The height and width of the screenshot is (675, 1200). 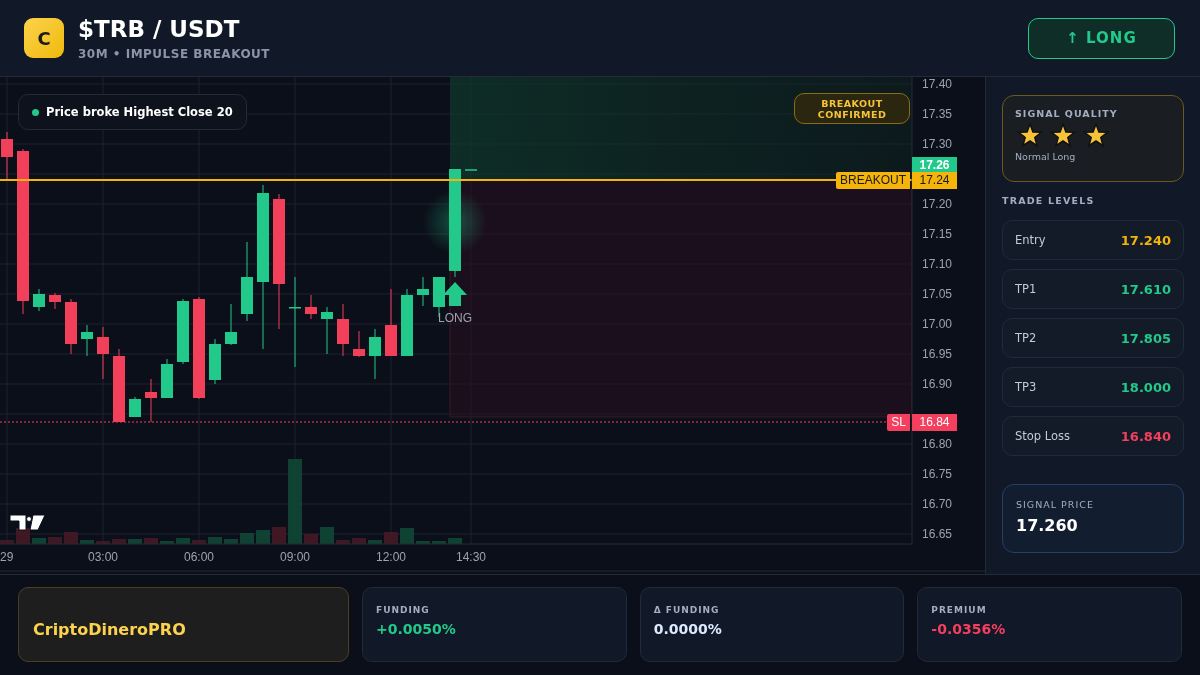 What do you see at coordinates (959, 610) in the screenshot?
I see `stat-label: PREMIUM` at bounding box center [959, 610].